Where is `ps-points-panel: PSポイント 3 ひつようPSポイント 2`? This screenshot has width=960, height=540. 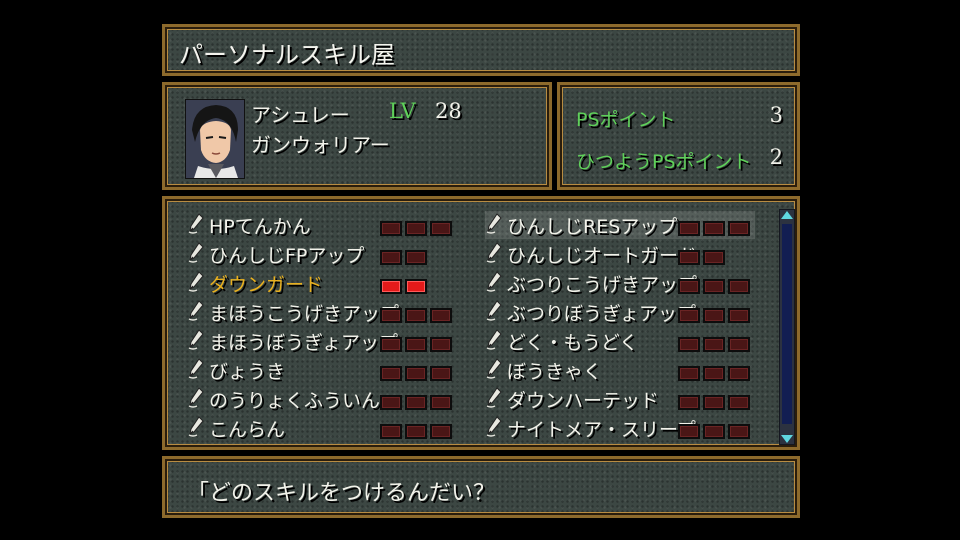 ps-points-panel: PSポイント 3 ひつようPSポイント 2 is located at coordinates (678, 136).